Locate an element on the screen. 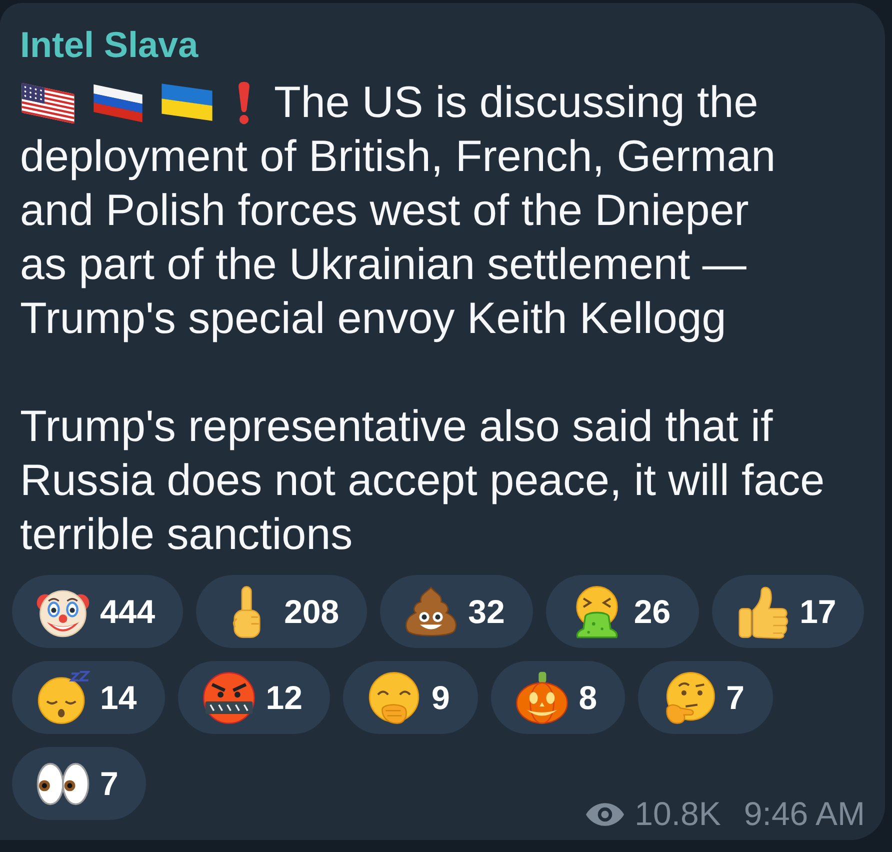  message-text: The US is discussing the is located at coordinates (516, 103).